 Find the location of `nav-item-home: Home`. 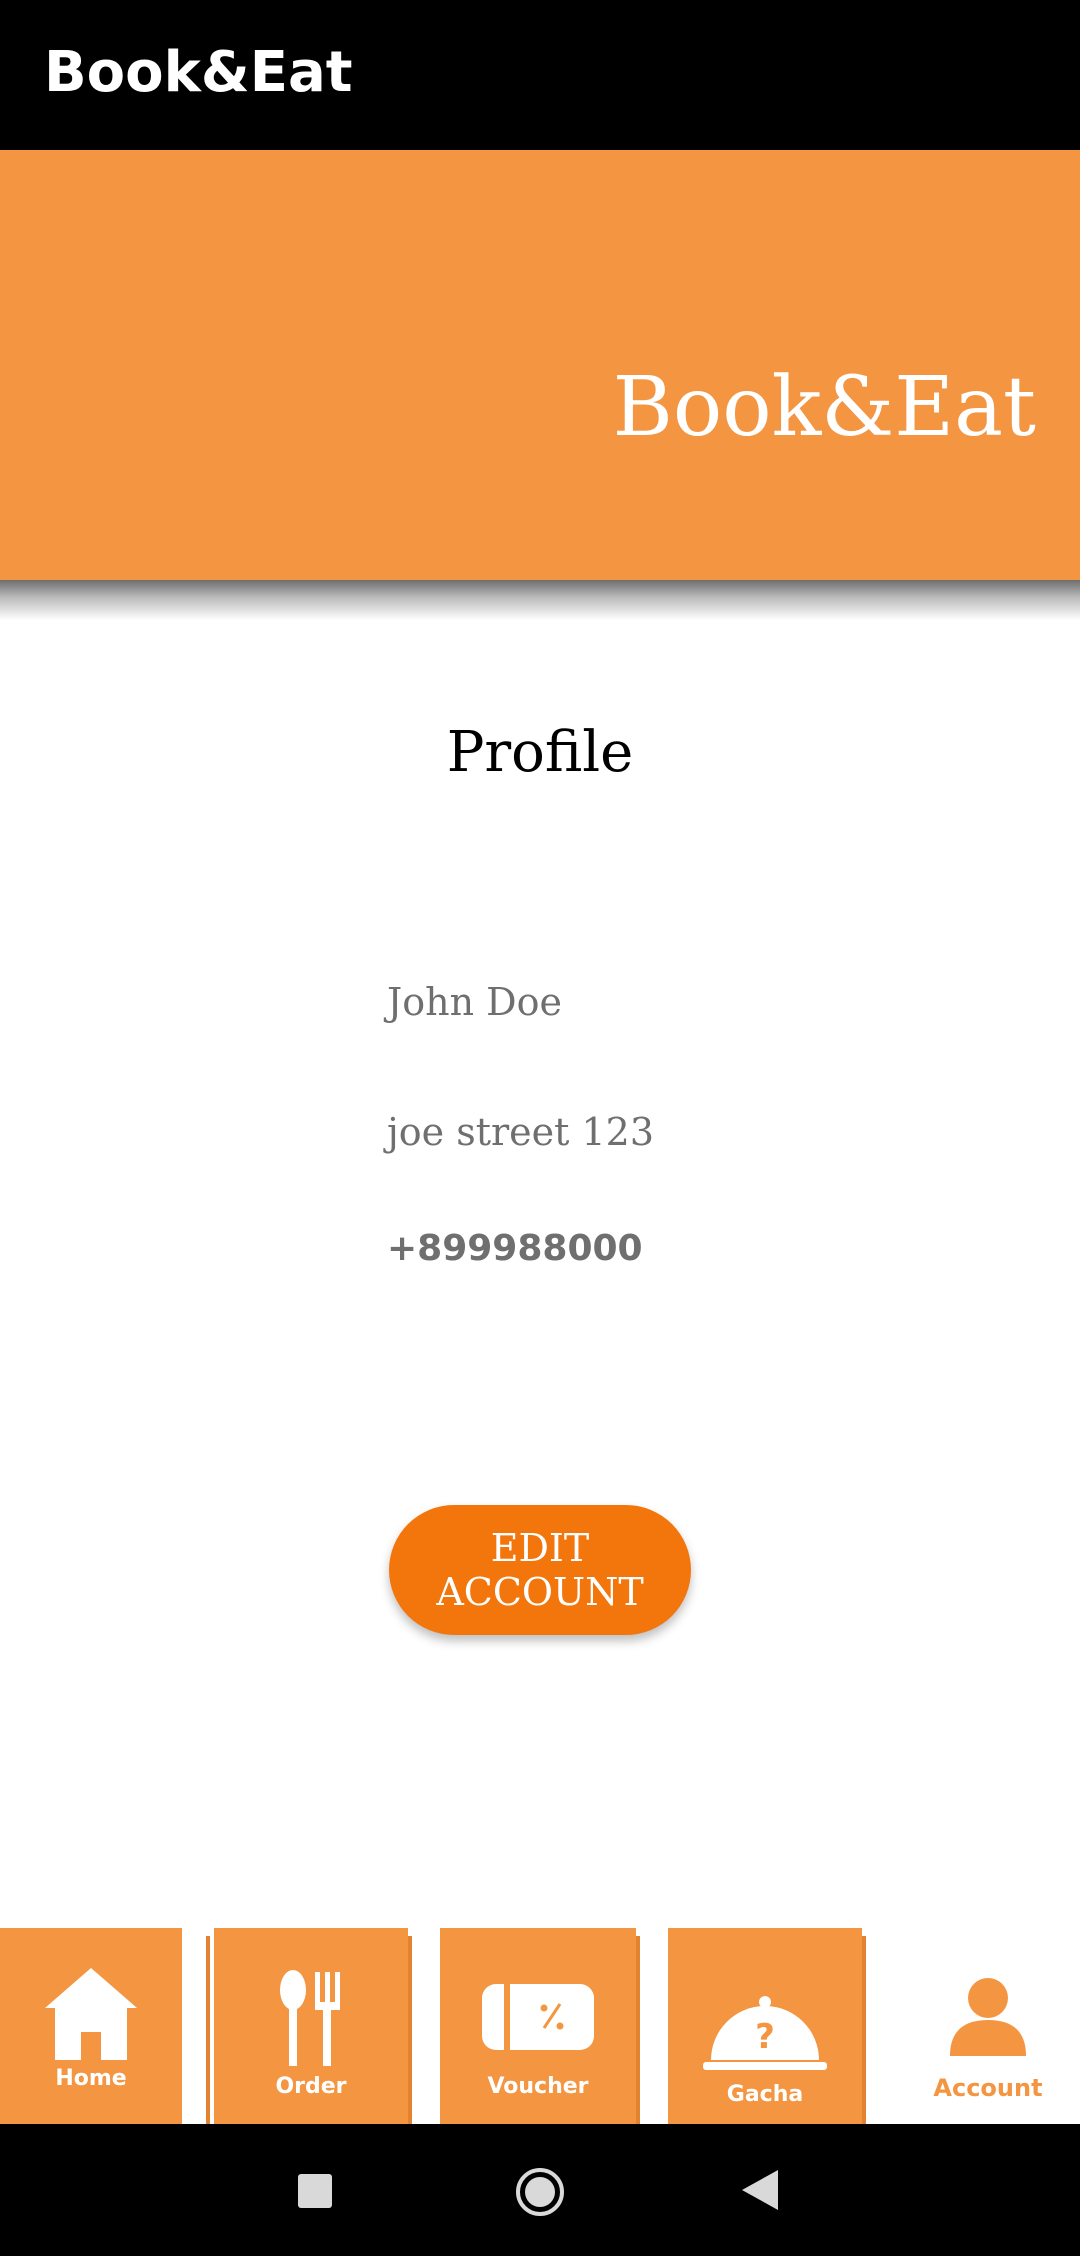

nav-item-home: Home is located at coordinates (91, 2026).